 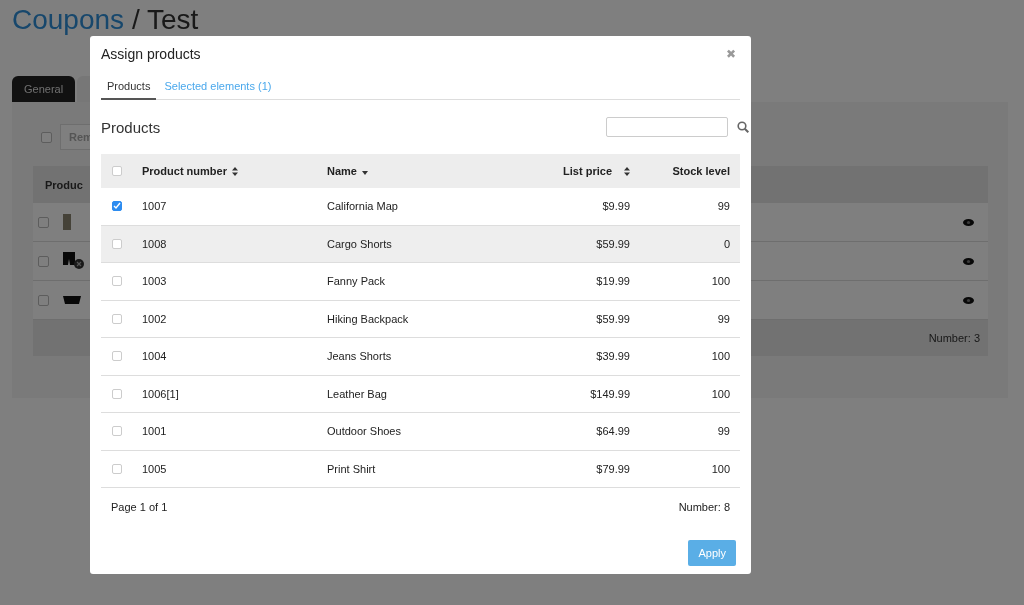 What do you see at coordinates (420, 394) in the screenshot?
I see `table-row: 1006[1] Leather Bag $149.99 100` at bounding box center [420, 394].